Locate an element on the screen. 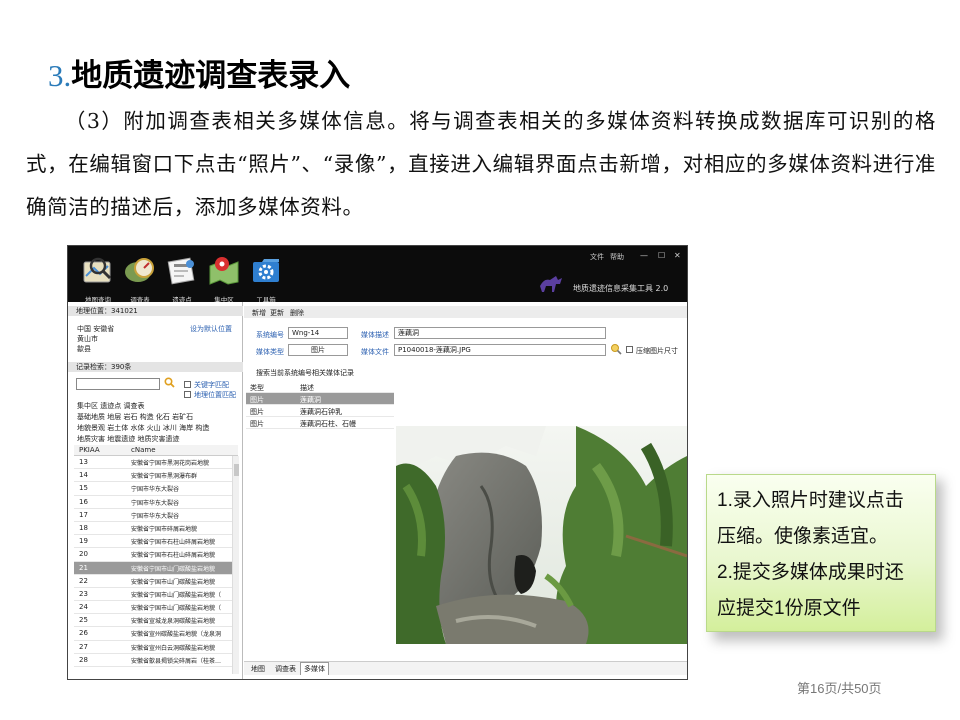 This screenshot has height=720, width=960. media-row: 图片 莲藕洞 is located at coordinates (320, 399).